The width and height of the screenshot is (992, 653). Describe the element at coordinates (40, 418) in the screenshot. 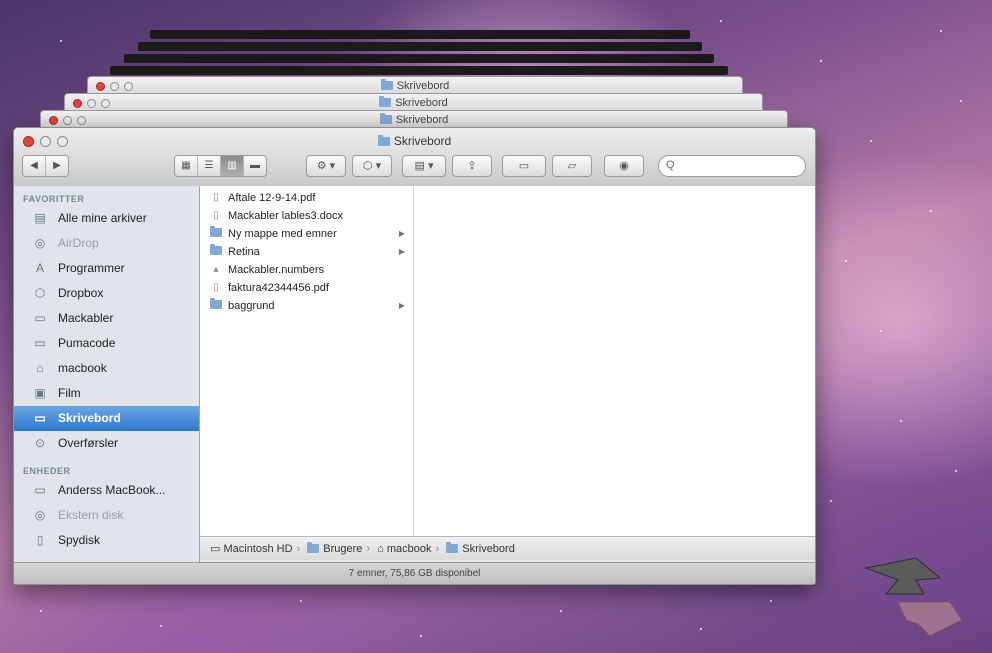

I see `desktop-icon: ▭` at that location.